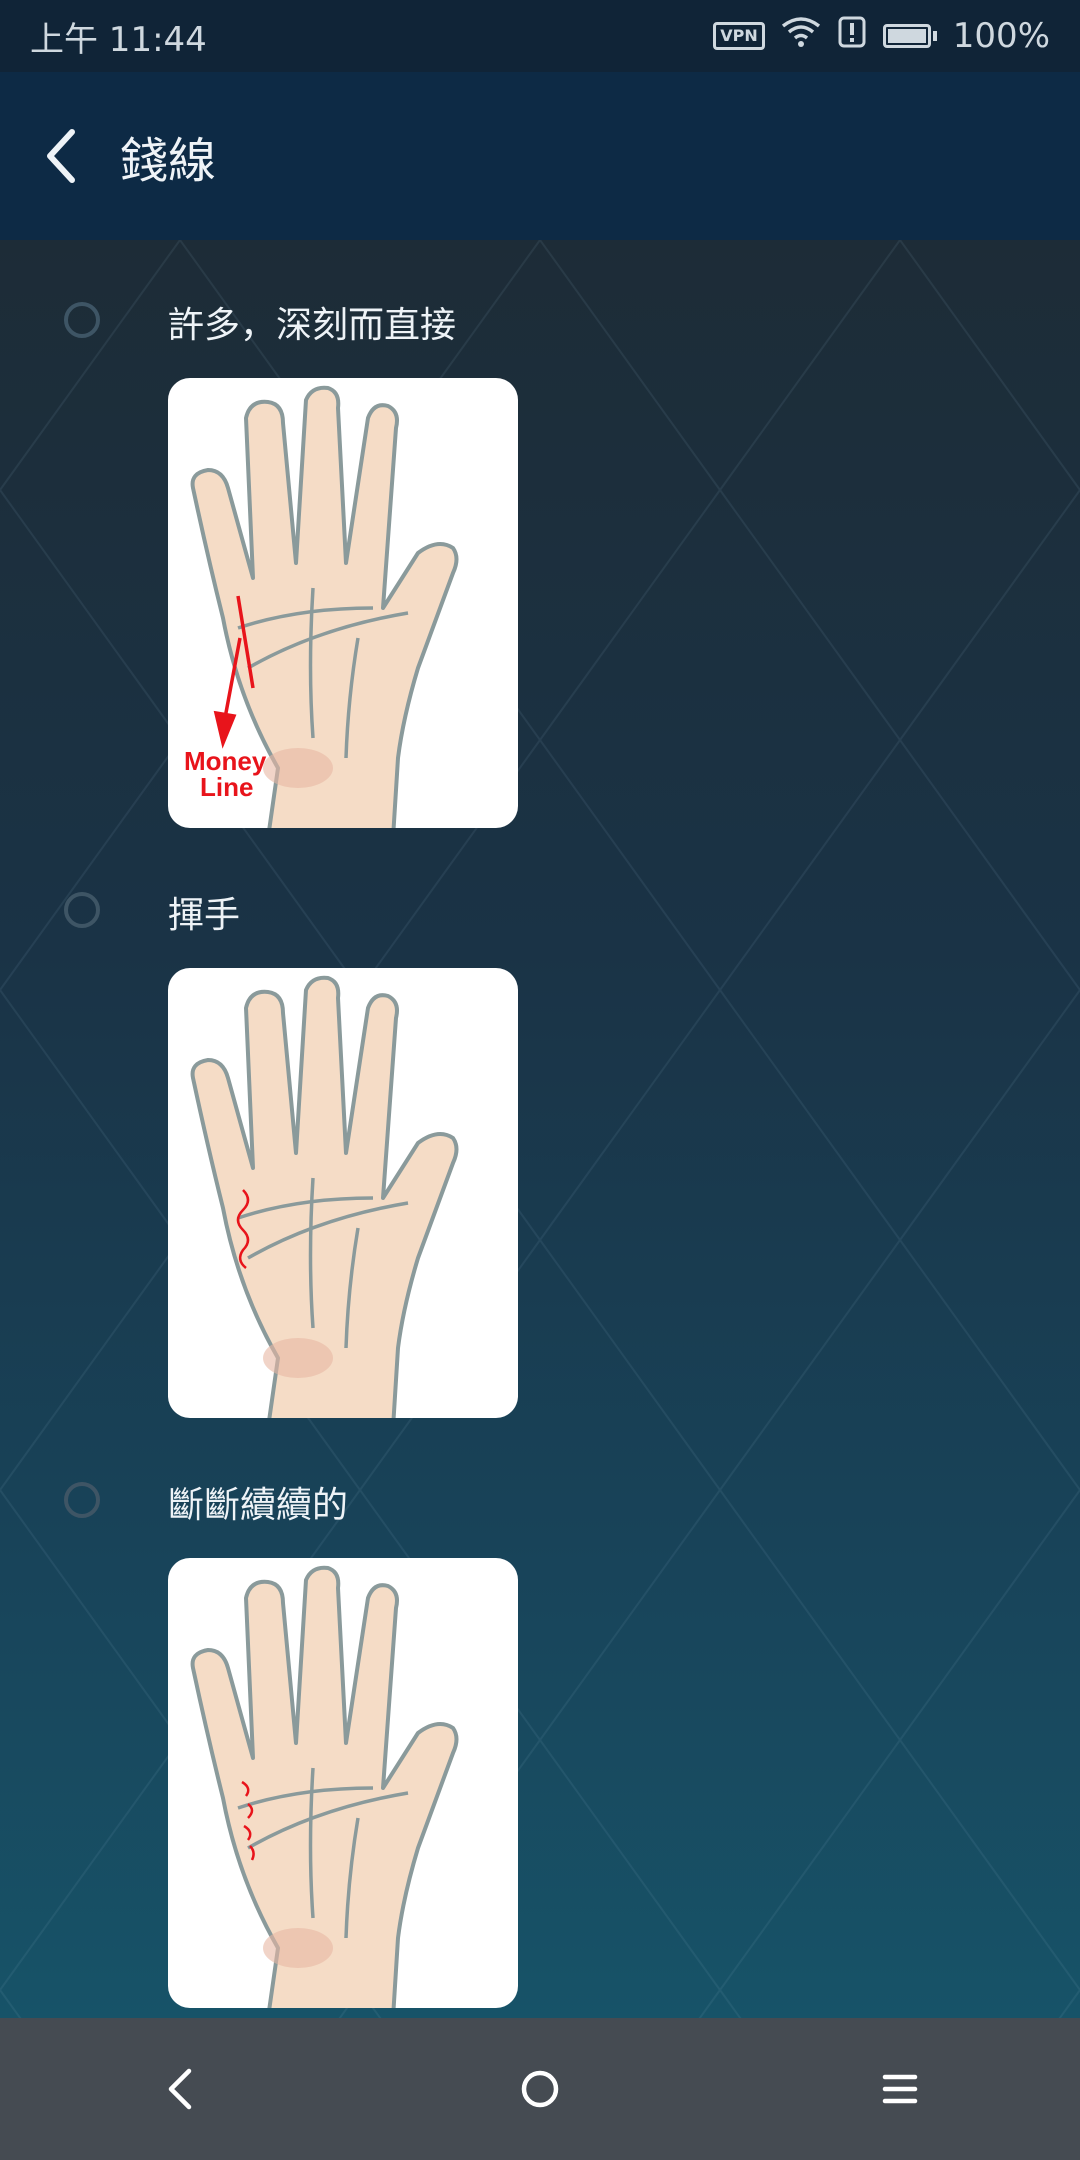  What do you see at coordinates (1001, 36) in the screenshot?
I see `battery-percent: 100%` at bounding box center [1001, 36].